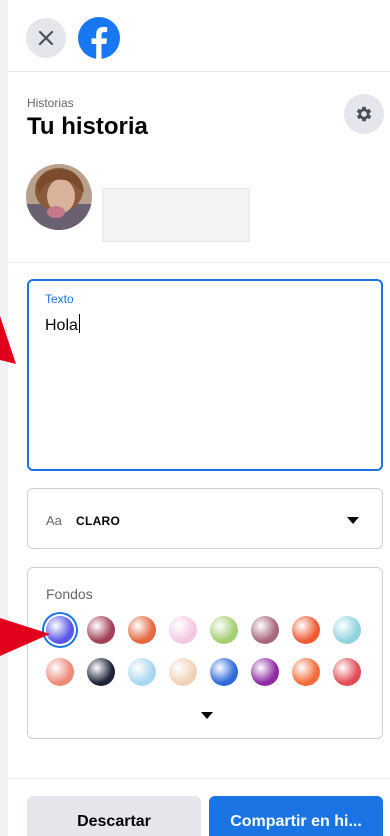 The image size is (390, 836). What do you see at coordinates (183, 630) in the screenshot?
I see `background-swatch-pink-pastel` at bounding box center [183, 630].